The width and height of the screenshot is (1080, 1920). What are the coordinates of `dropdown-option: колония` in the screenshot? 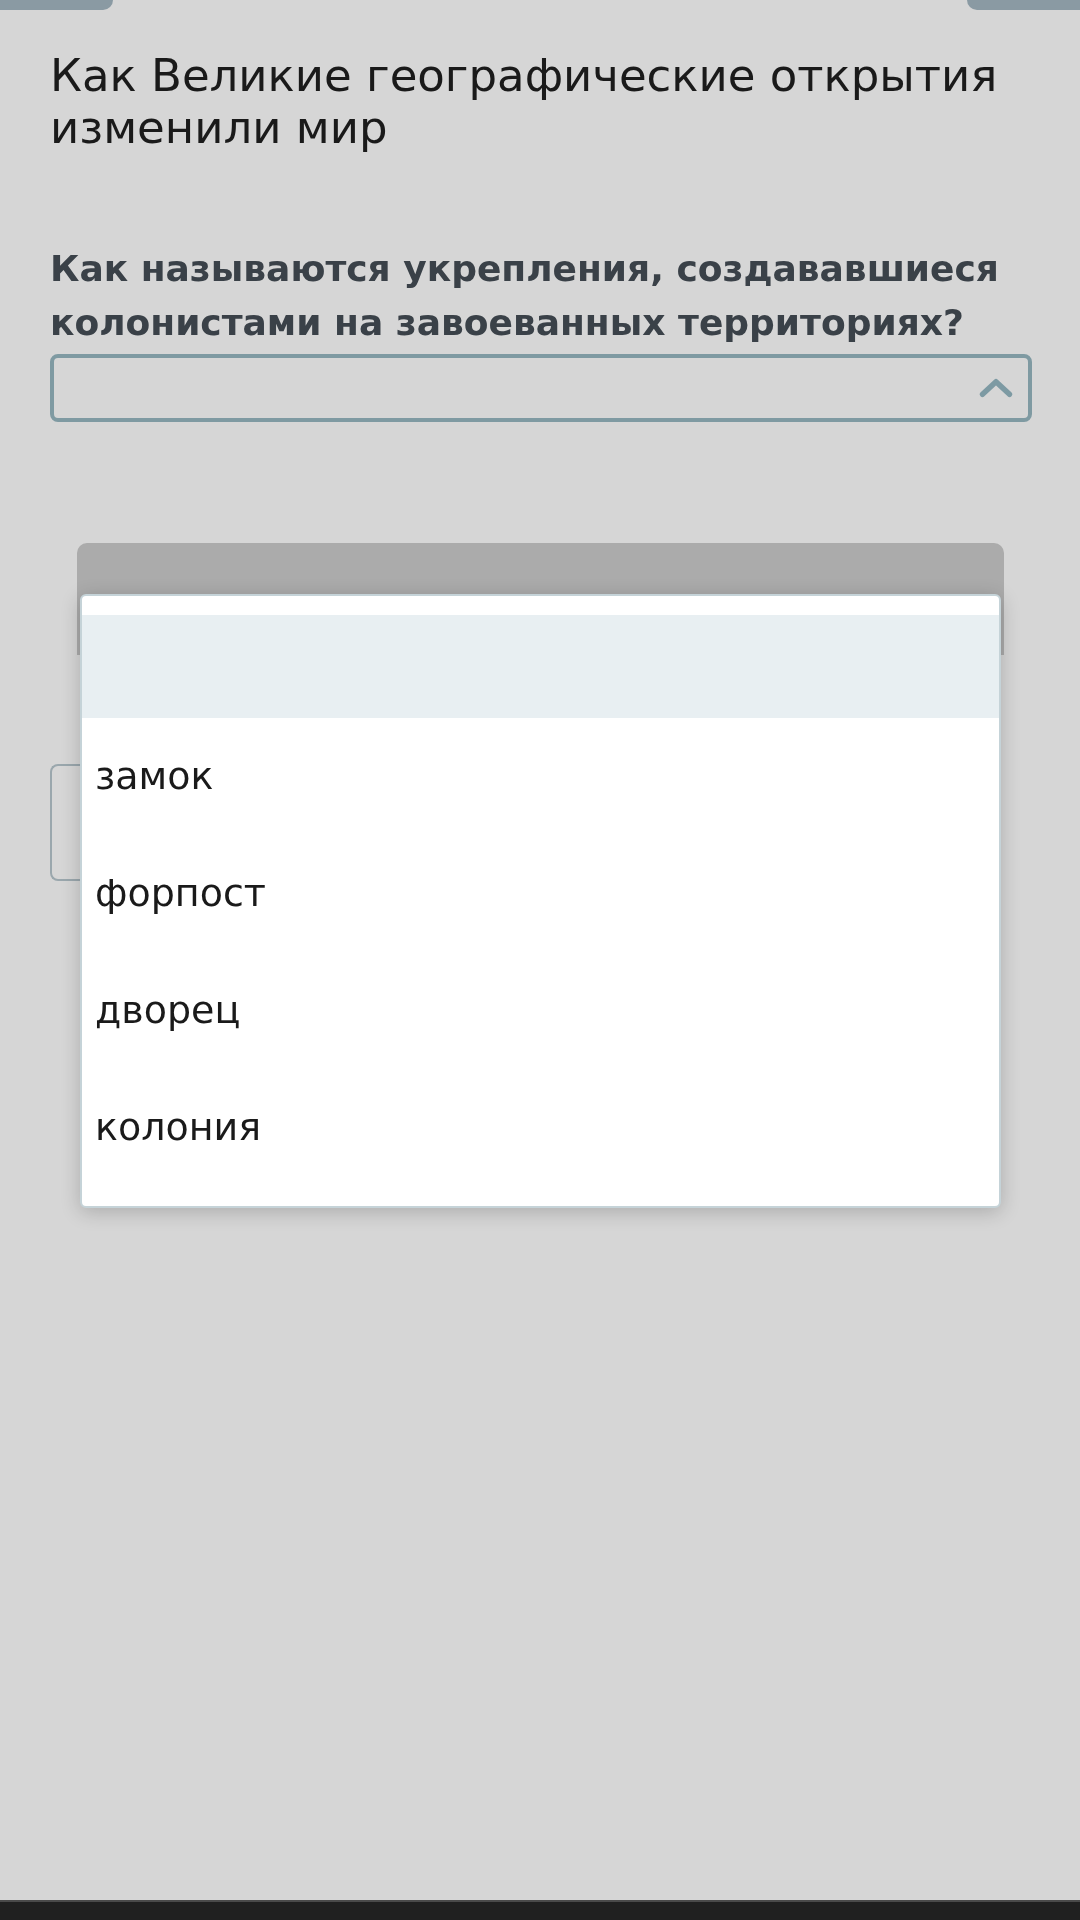 It's located at (540, 1127).